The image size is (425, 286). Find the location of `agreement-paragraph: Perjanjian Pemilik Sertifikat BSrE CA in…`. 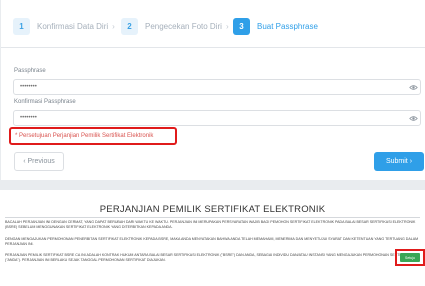

agreement-paragraph: Perjanjian Pemilik Sertifikat BSrE CA in… is located at coordinates (208, 257).